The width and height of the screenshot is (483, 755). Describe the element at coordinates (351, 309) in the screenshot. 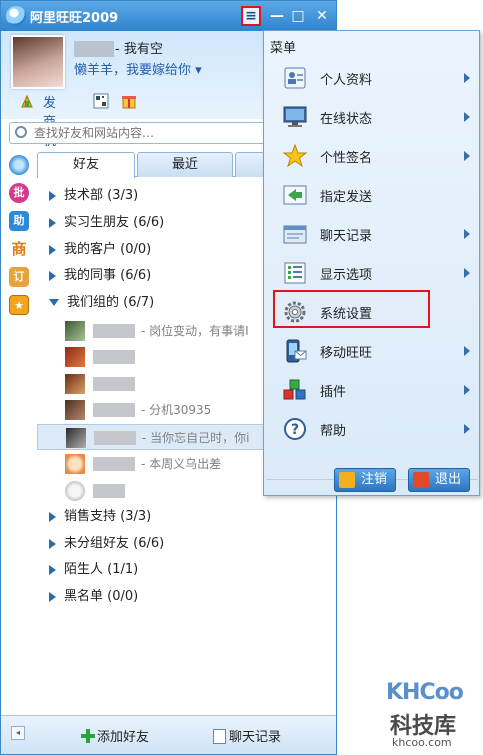

I see `annotation-highlight-box` at that location.